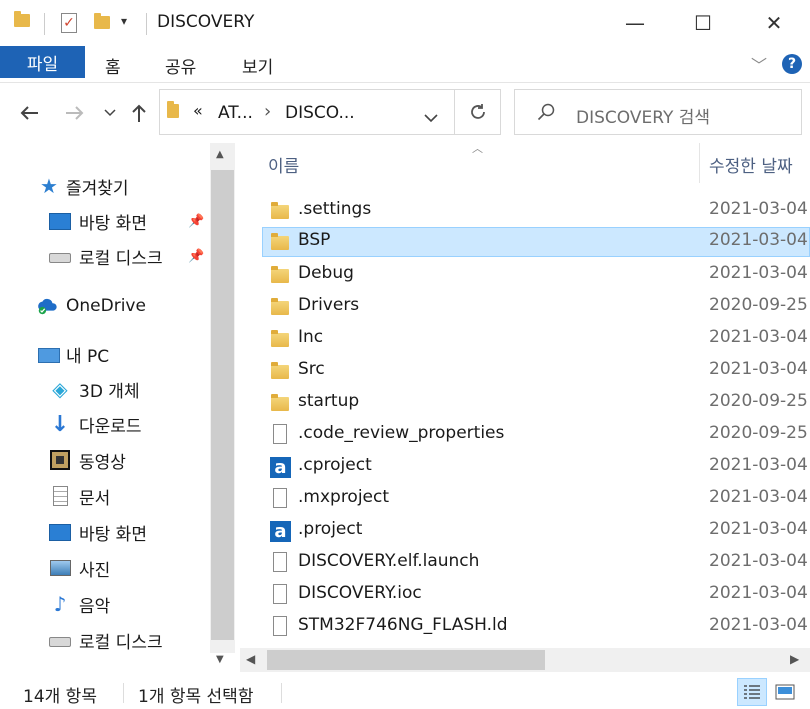 This screenshot has height=709, width=810. What do you see at coordinates (389, 561) in the screenshot?
I see `file-name: DISCOVERY.elf.launch` at bounding box center [389, 561].